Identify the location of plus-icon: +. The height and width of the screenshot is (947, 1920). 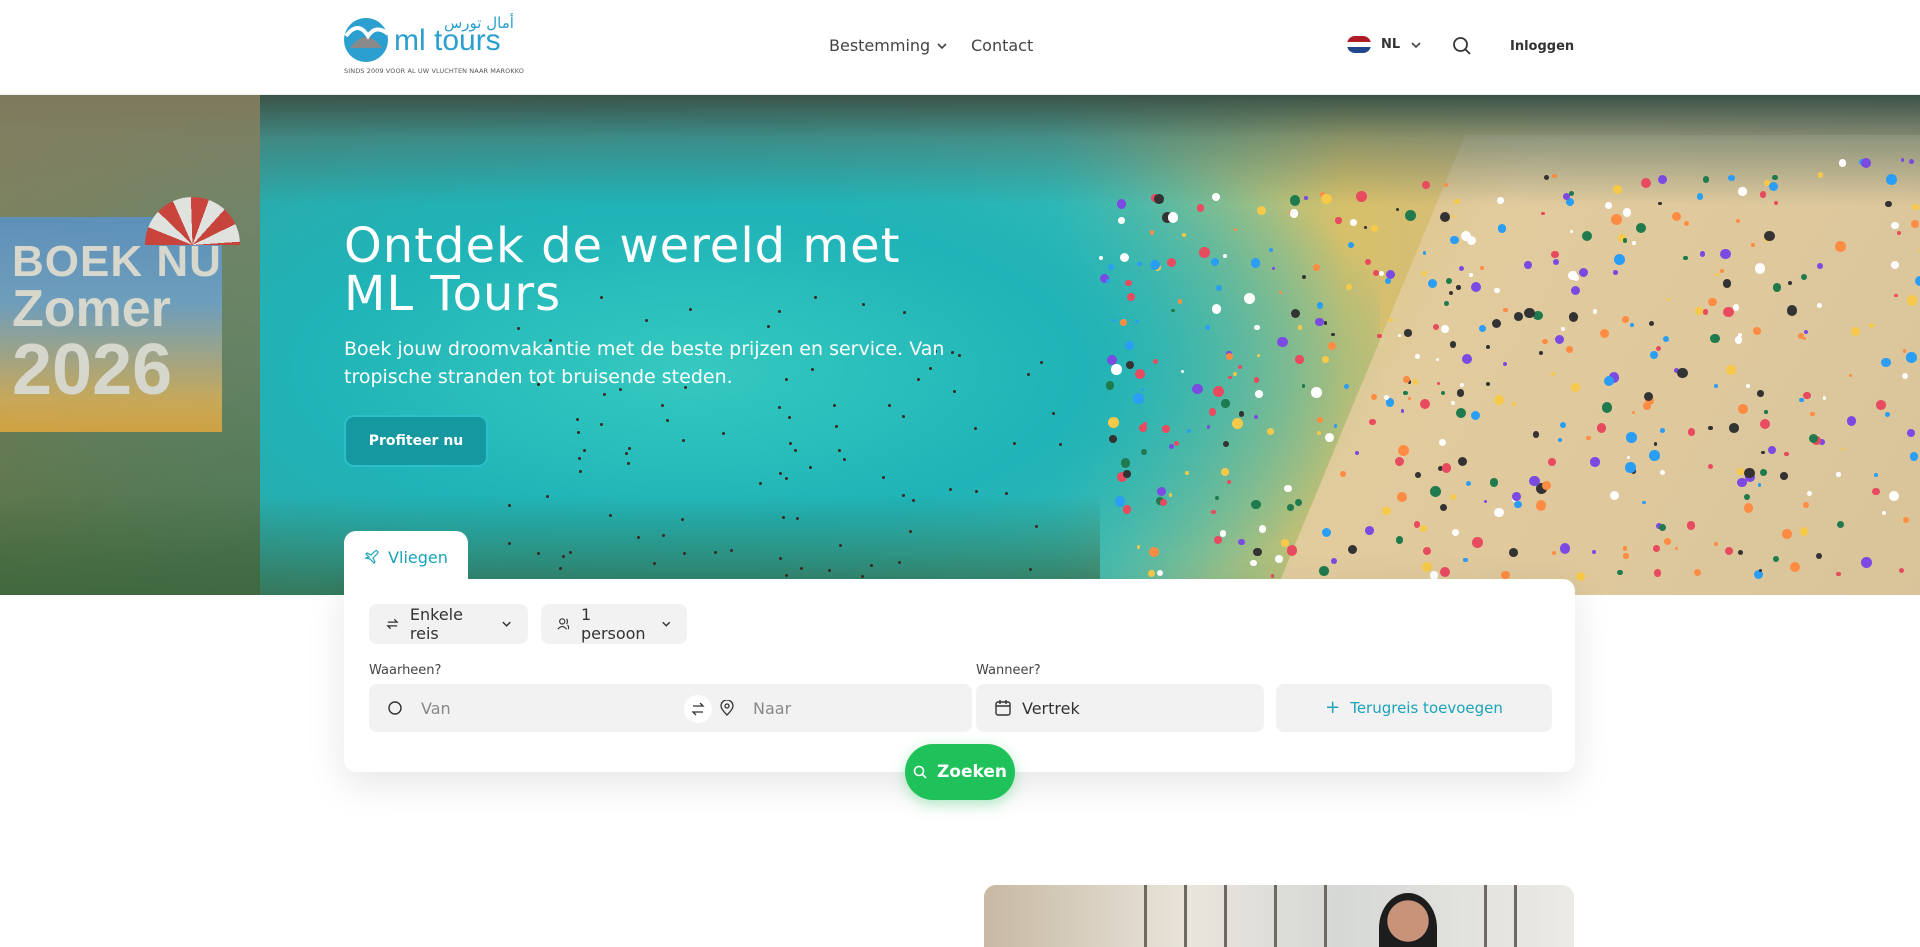
(1333, 707).